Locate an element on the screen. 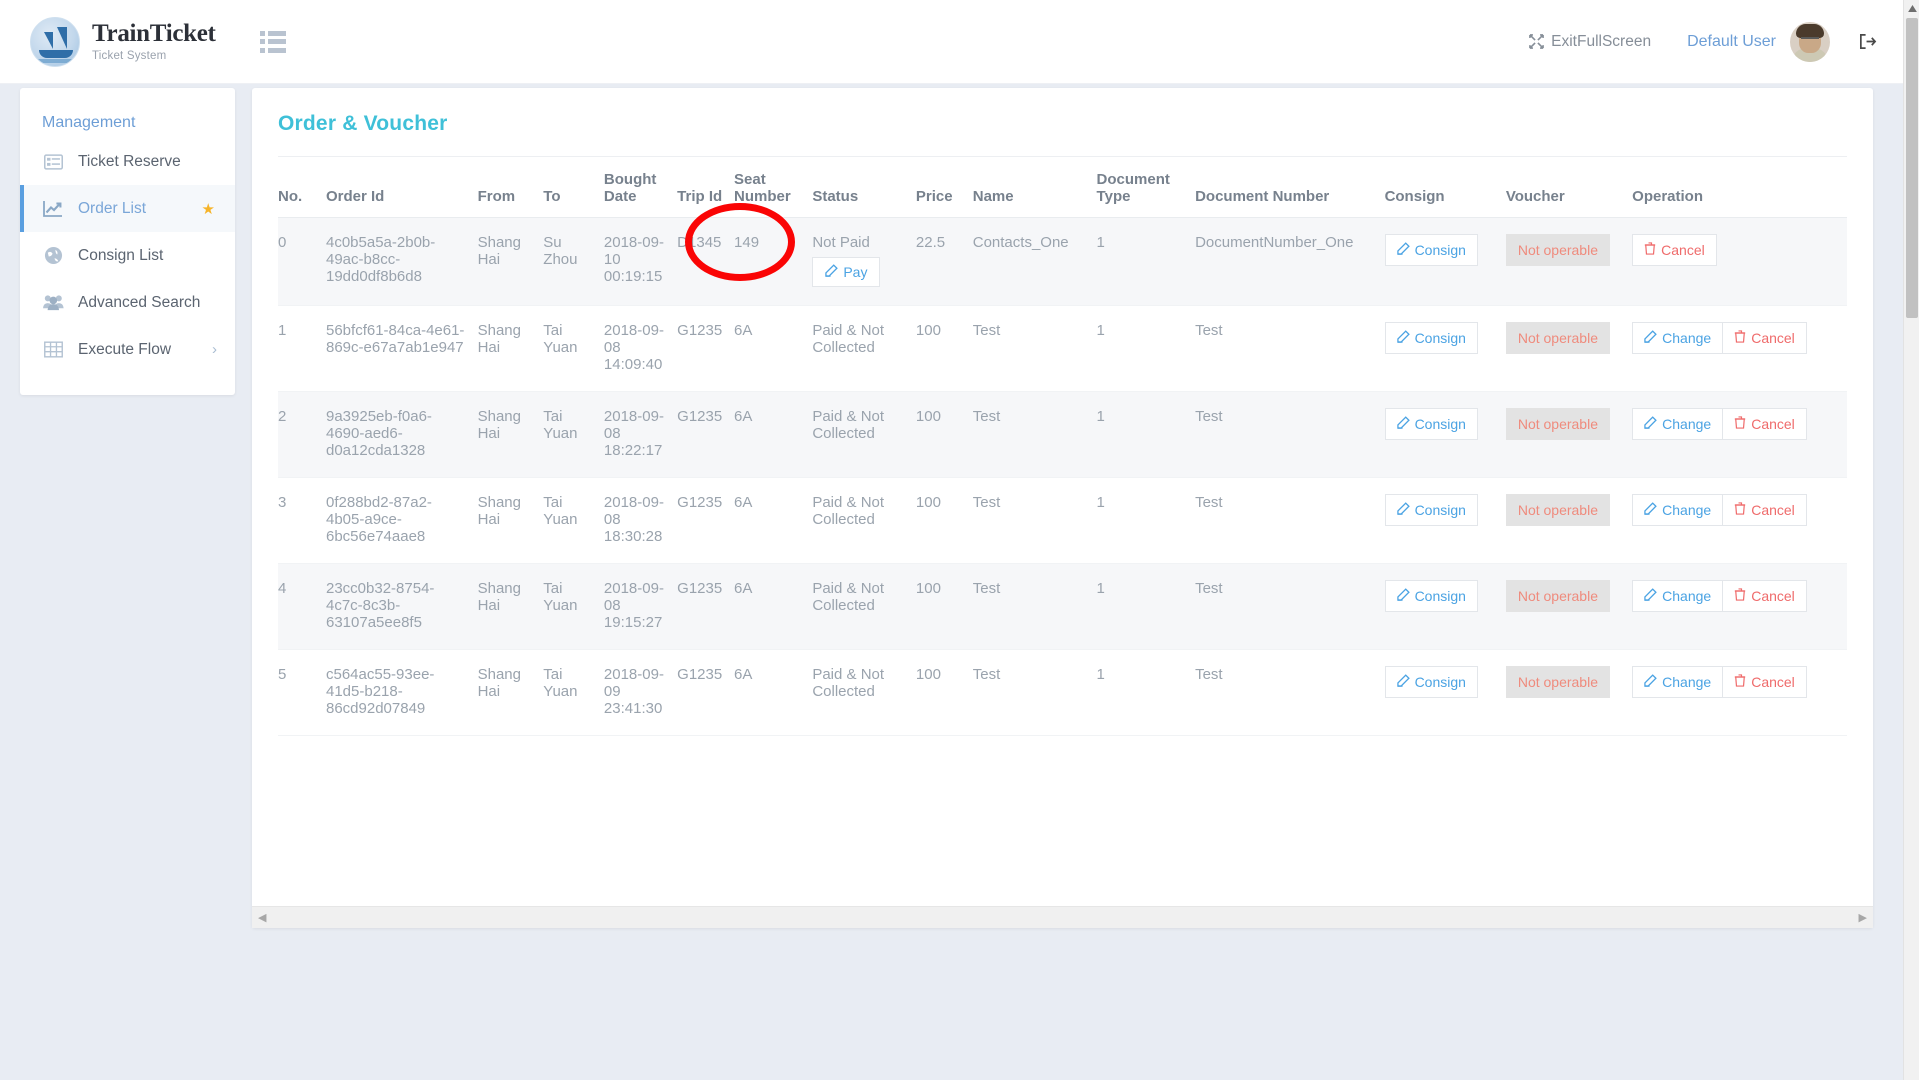 This screenshot has height=1080, width=1919. col-name: Name is located at coordinates (1034, 187).